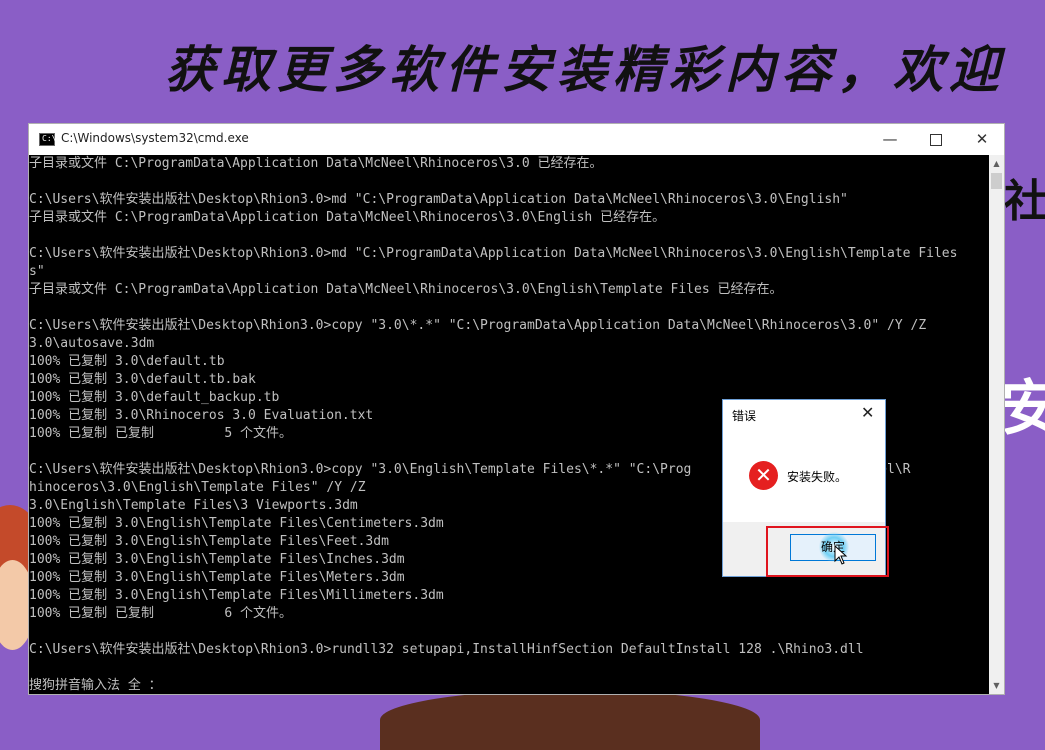  I want to click on mouse-cursor-icon, so click(841, 555).